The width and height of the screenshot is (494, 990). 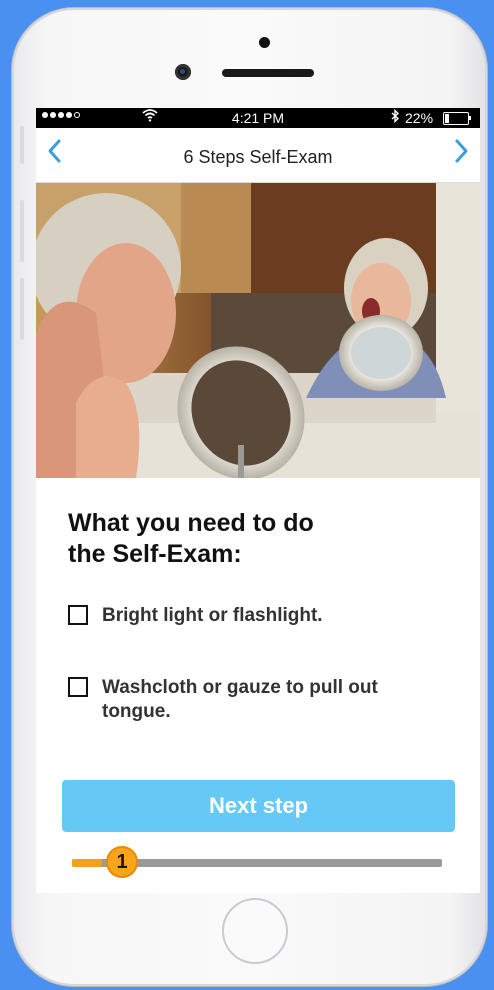 What do you see at coordinates (470, 118) in the screenshot?
I see `battery-cap` at bounding box center [470, 118].